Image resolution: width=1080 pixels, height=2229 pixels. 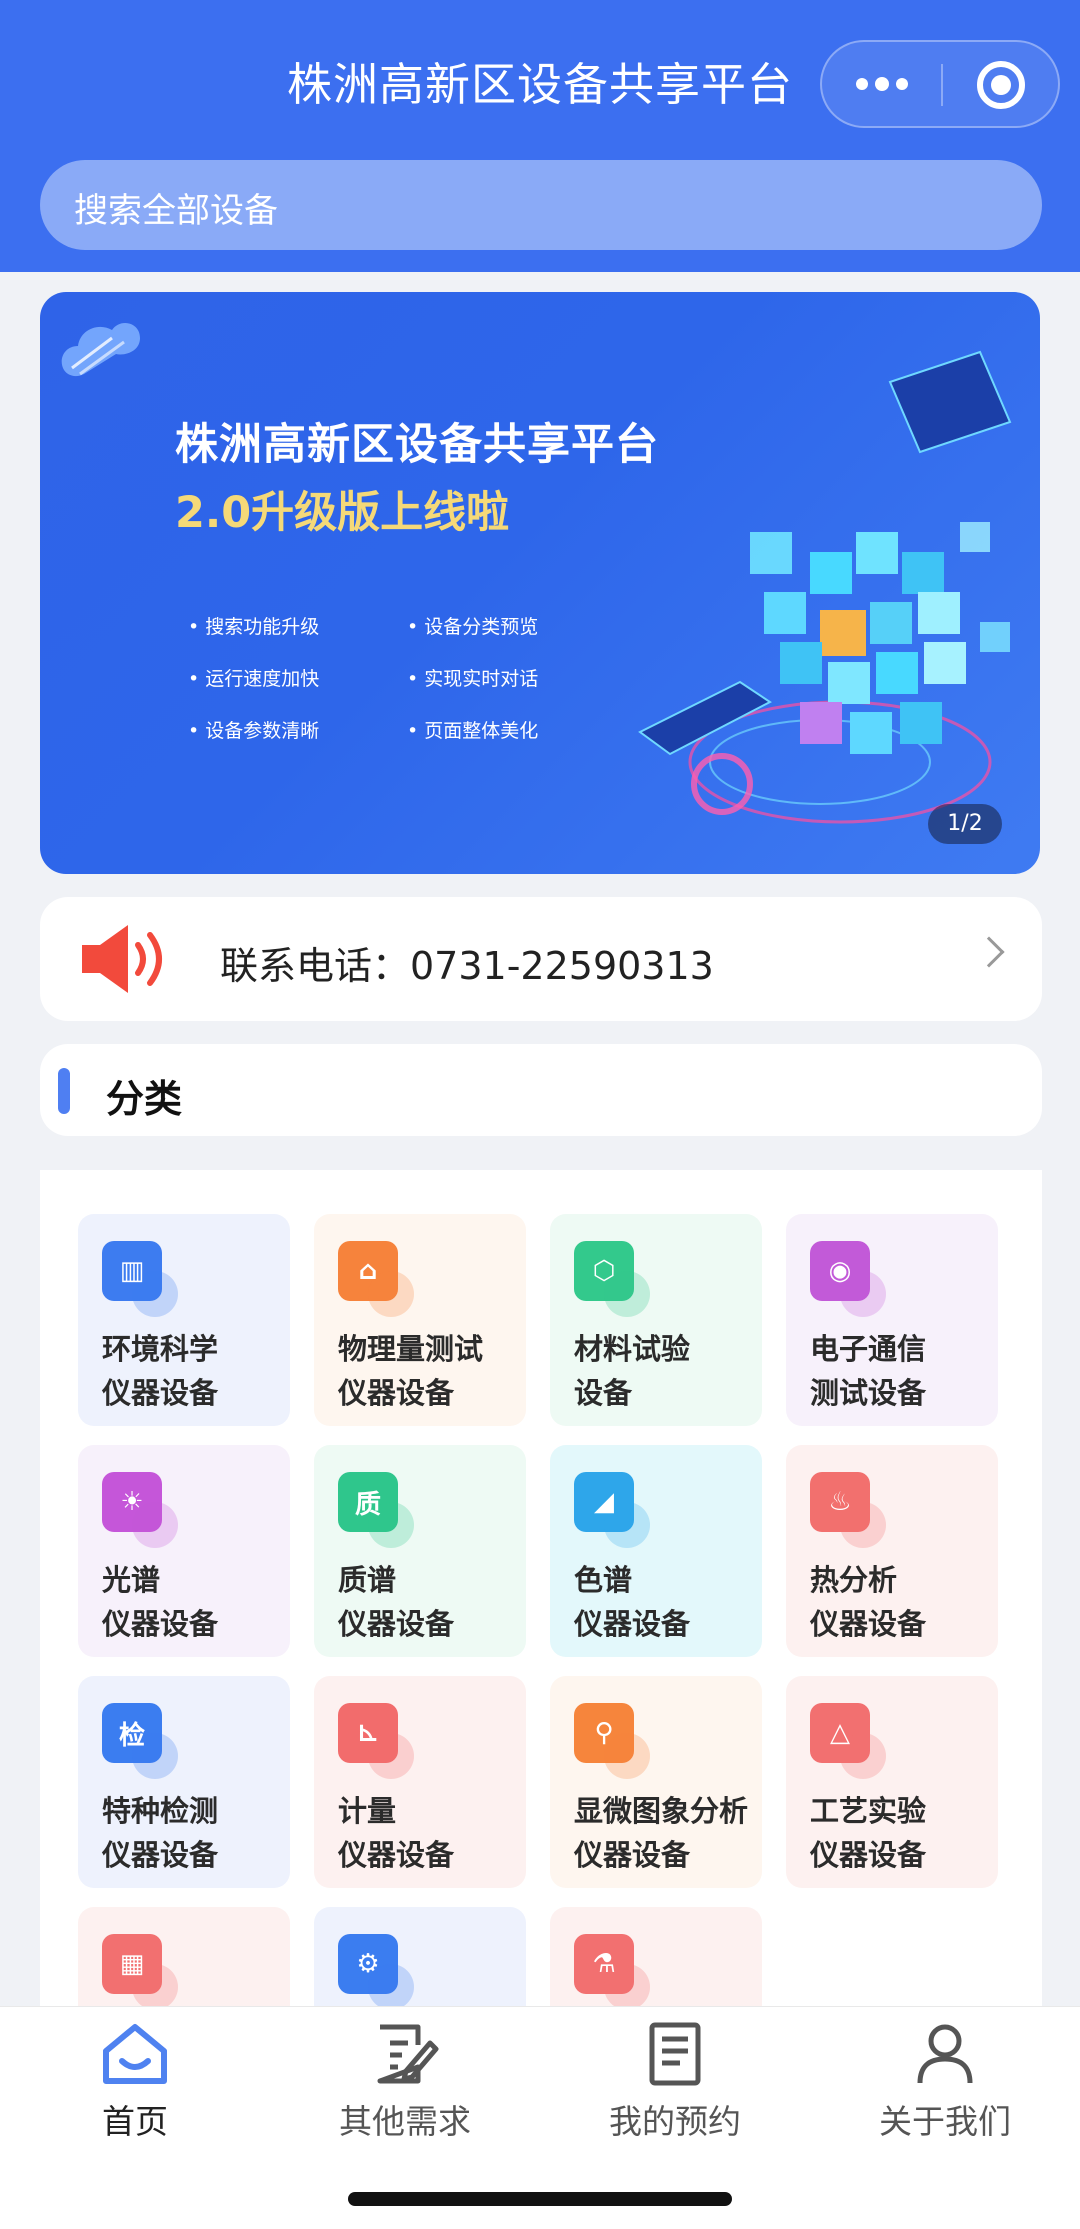 I want to click on tab-my-booking: 我的预约, so click(x=675, y=2082).